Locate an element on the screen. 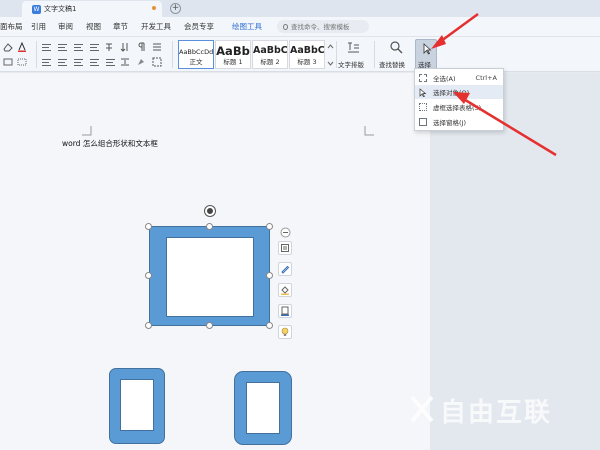 The image size is (600, 450). menu-item-dashed-select-table: 虚框选择表格(S) is located at coordinates (459, 107).